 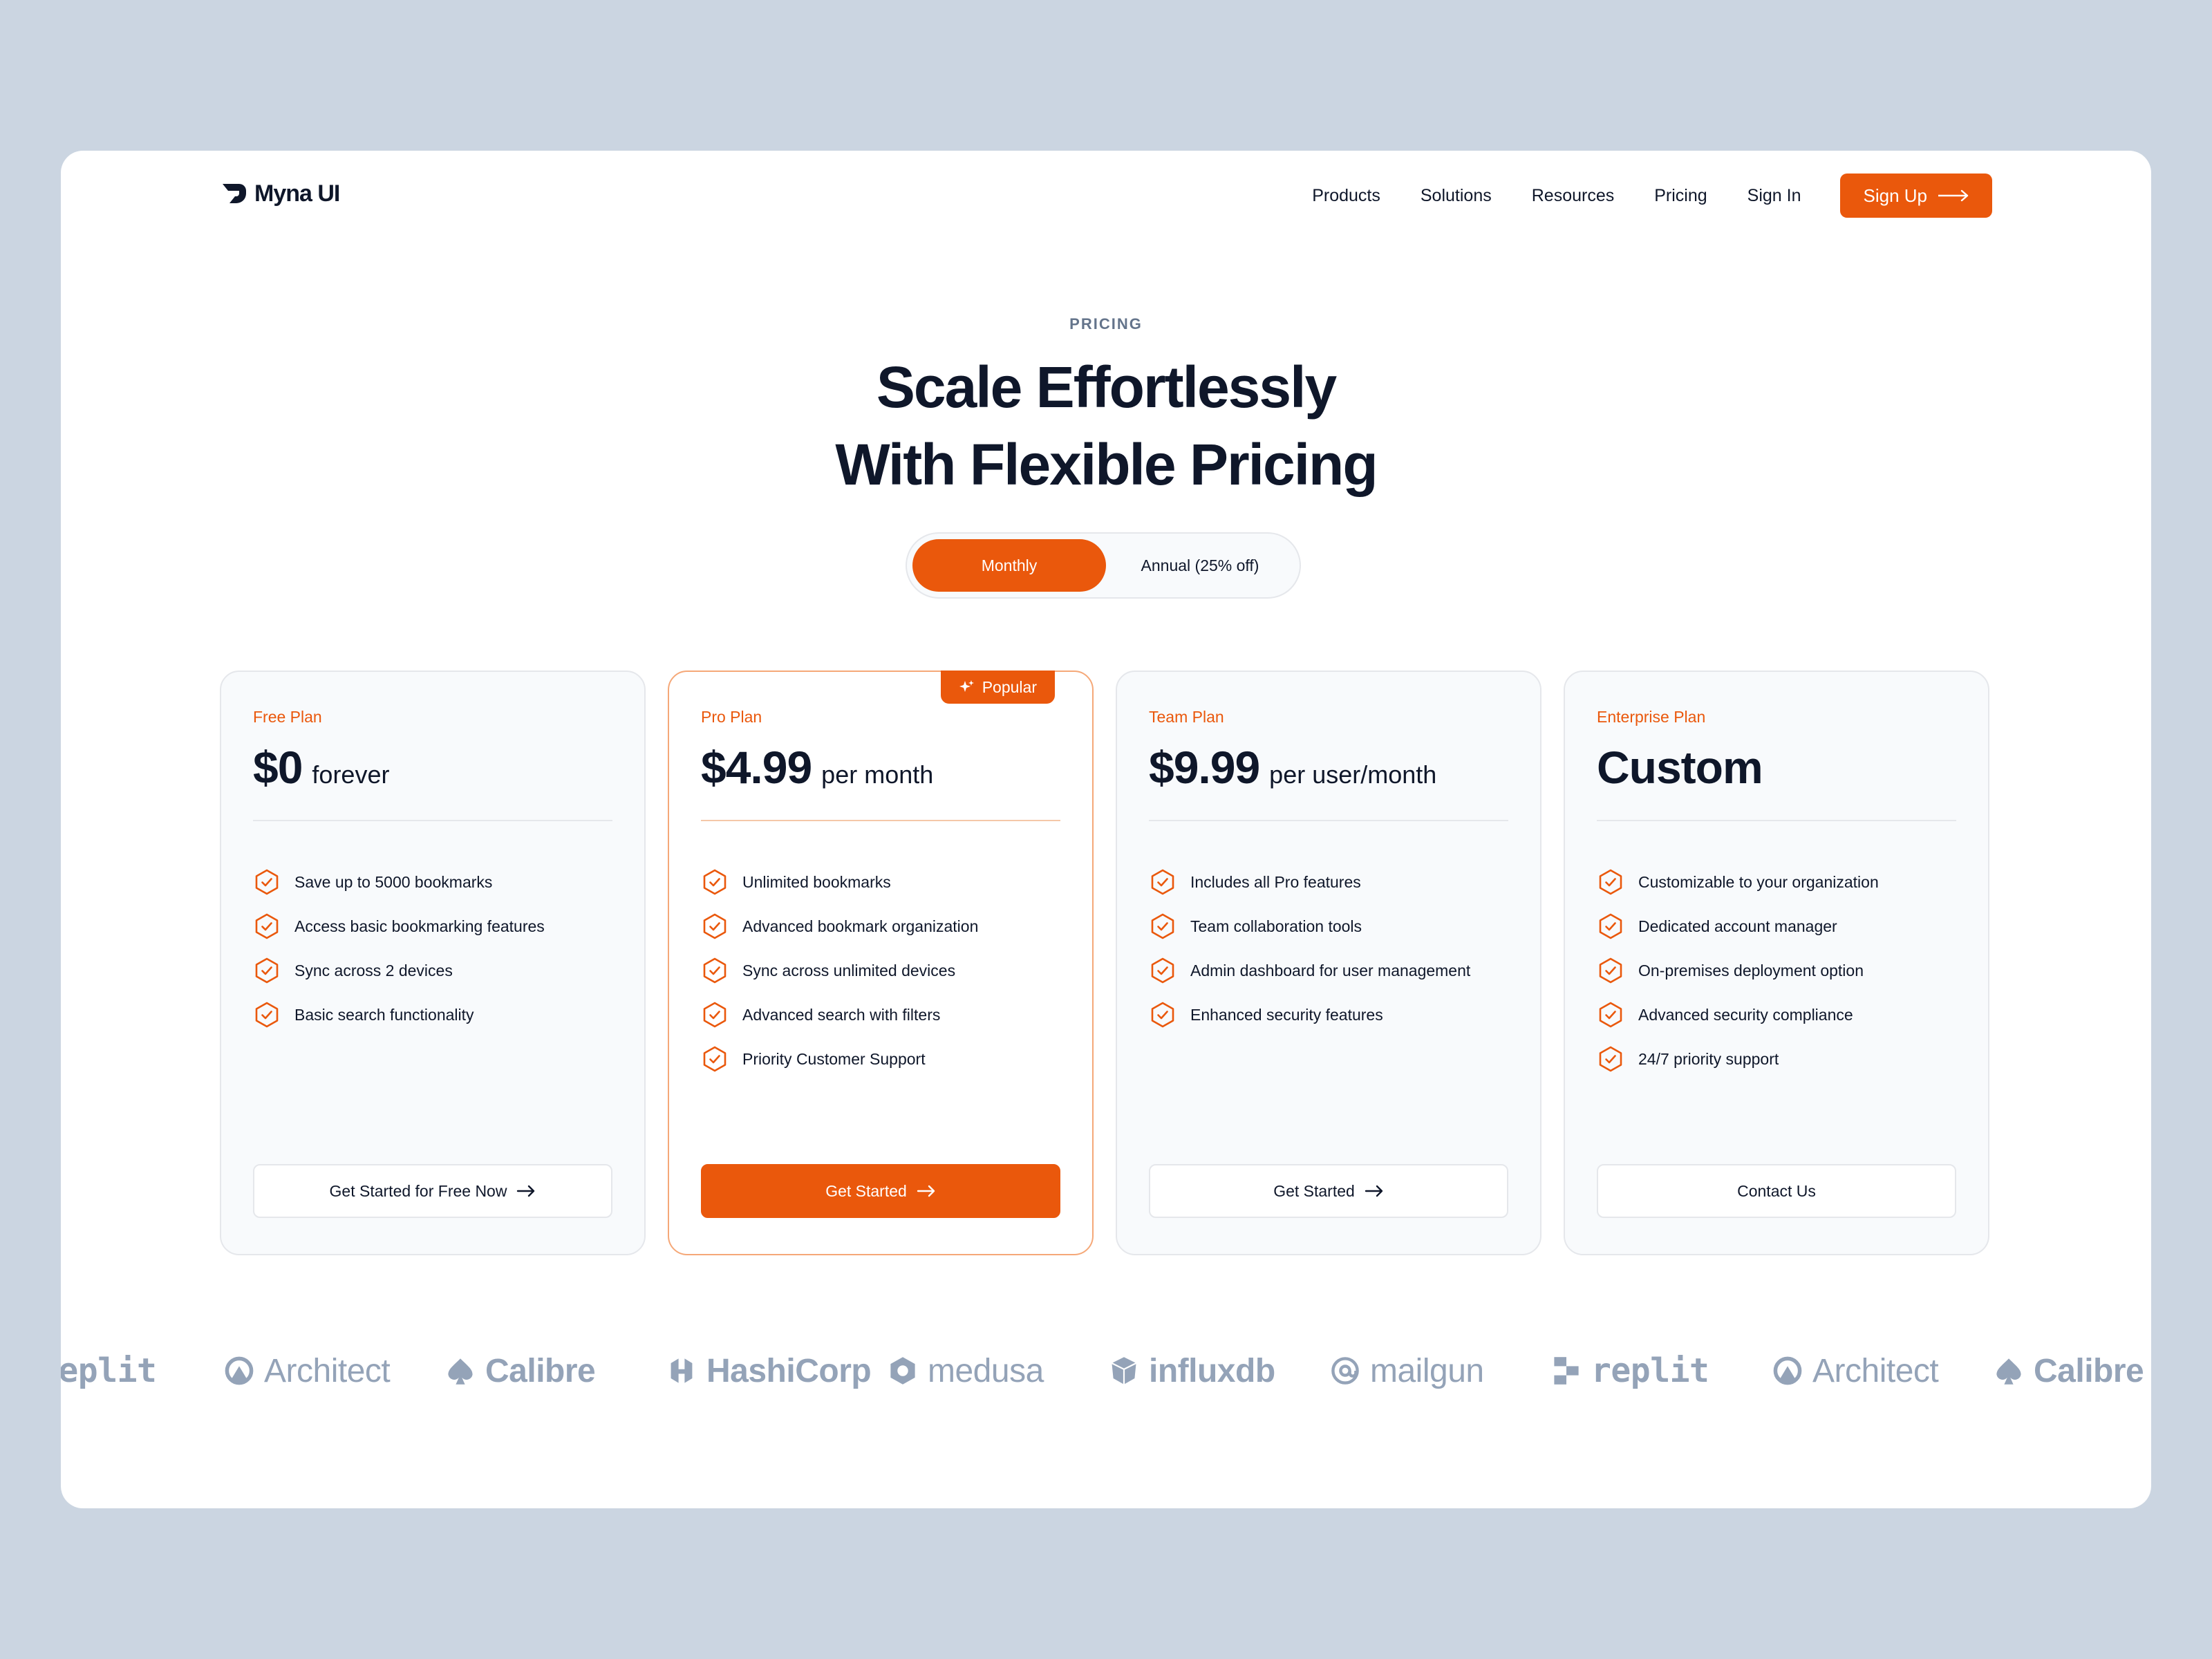 I want to click on feature-label: Advanced security compliance, so click(x=1746, y=1014).